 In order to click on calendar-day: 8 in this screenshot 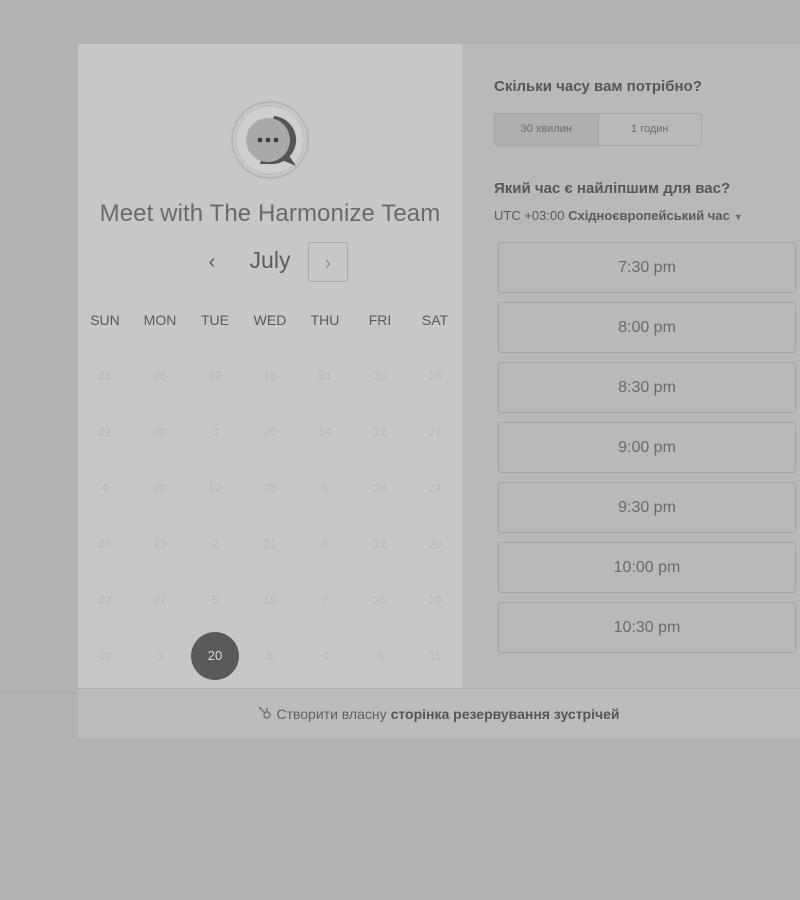, I will do `click(325, 544)`.